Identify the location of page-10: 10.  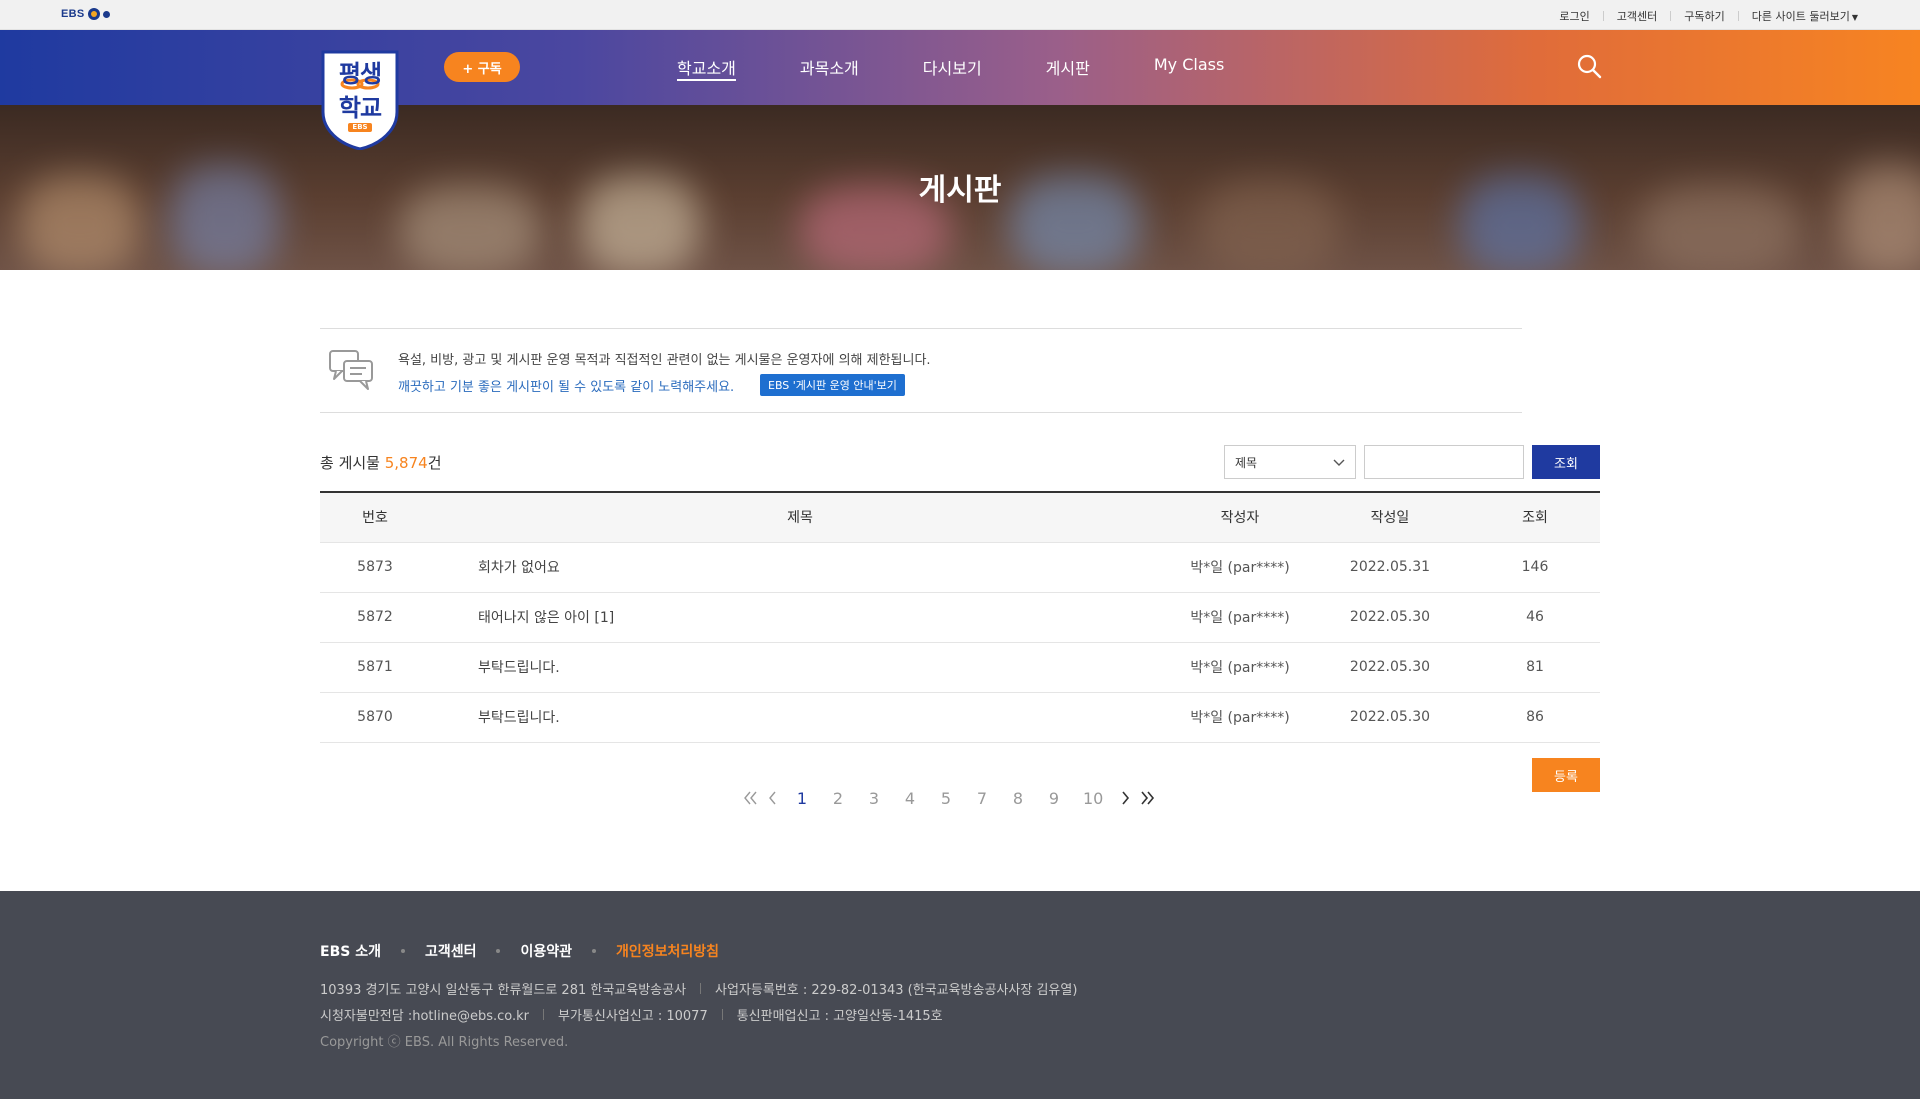
(1093, 798).